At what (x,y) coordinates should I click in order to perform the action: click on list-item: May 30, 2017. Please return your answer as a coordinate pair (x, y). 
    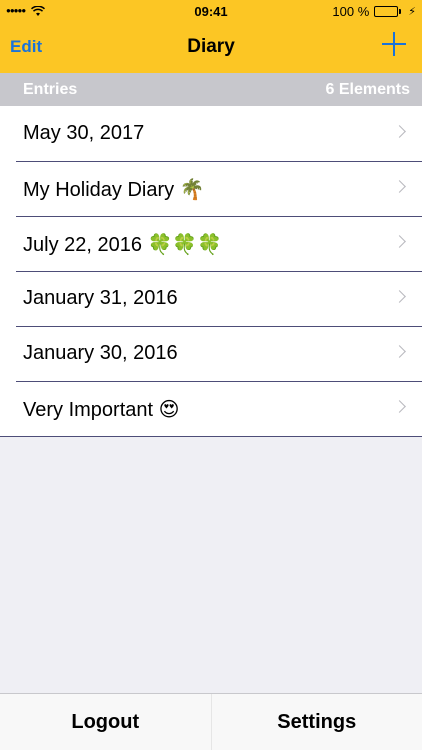
    Looking at the image, I should click on (211, 133).